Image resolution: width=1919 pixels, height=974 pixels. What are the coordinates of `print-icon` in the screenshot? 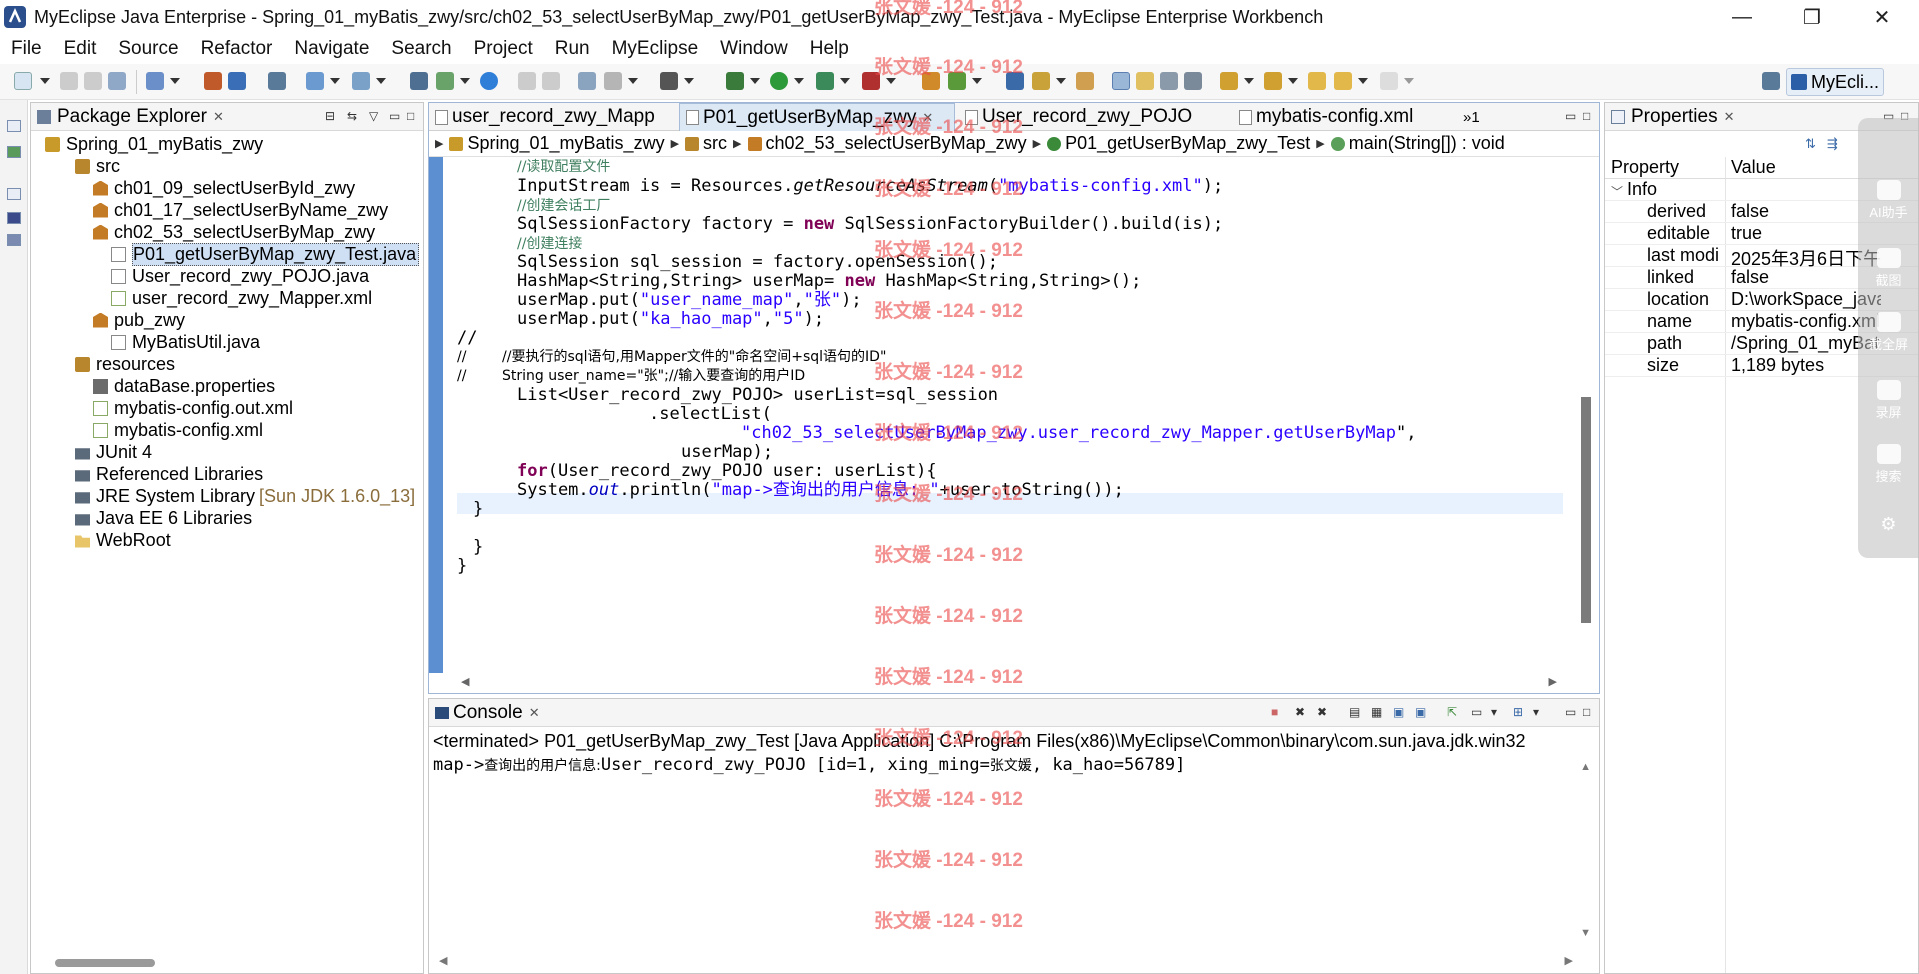 It's located at (117, 81).